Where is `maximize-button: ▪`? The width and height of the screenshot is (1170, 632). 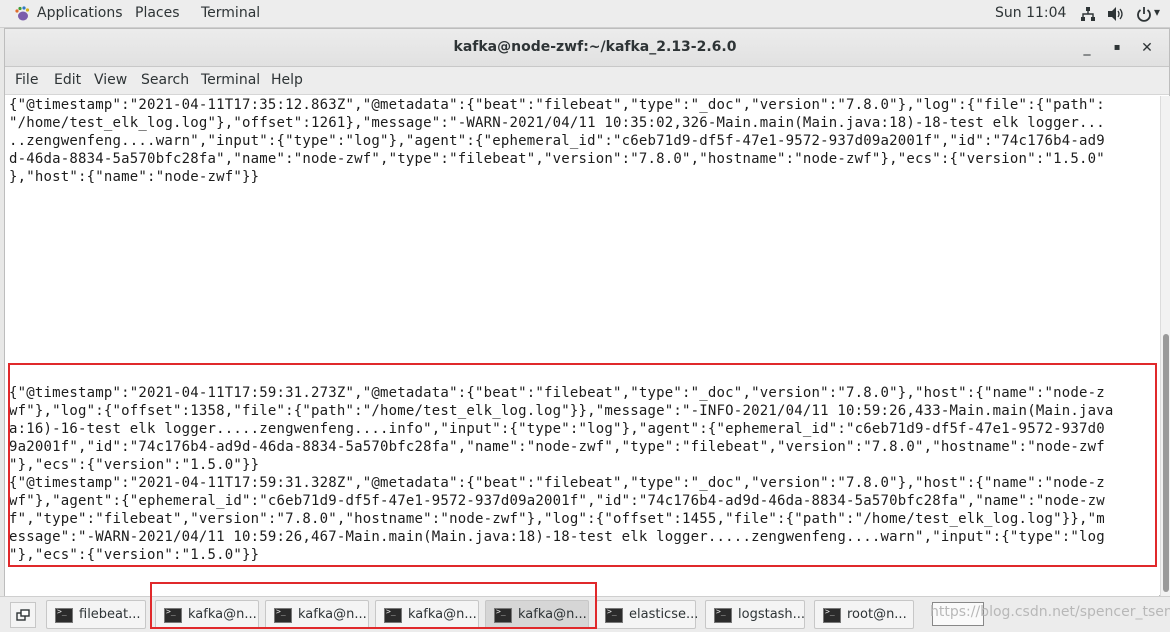 maximize-button: ▪ is located at coordinates (1117, 48).